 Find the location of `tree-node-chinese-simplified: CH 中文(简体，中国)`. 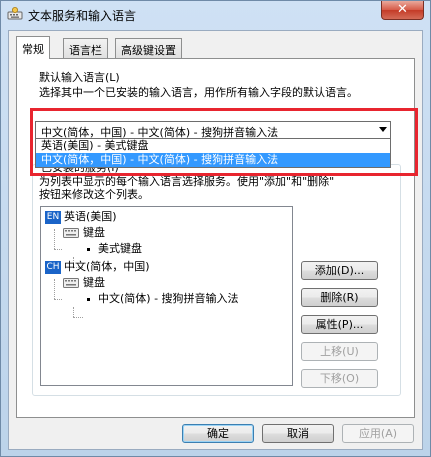

tree-node-chinese-simplified: CH 中文(简体，中国) is located at coordinates (97, 267).